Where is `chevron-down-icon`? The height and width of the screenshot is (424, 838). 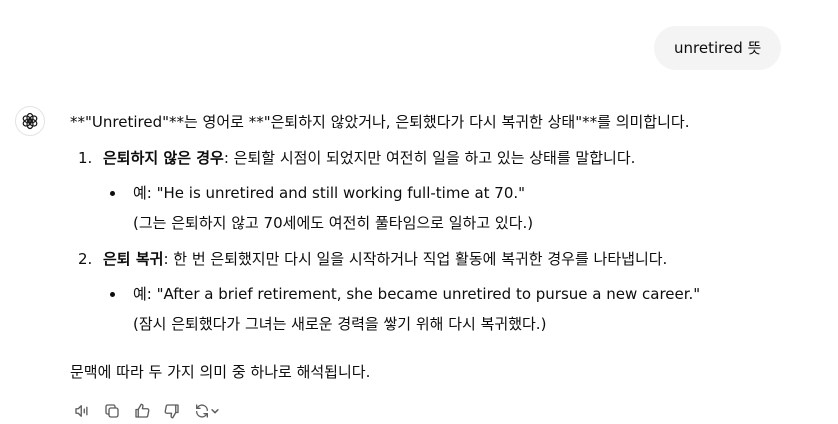 chevron-down-icon is located at coordinates (215, 411).